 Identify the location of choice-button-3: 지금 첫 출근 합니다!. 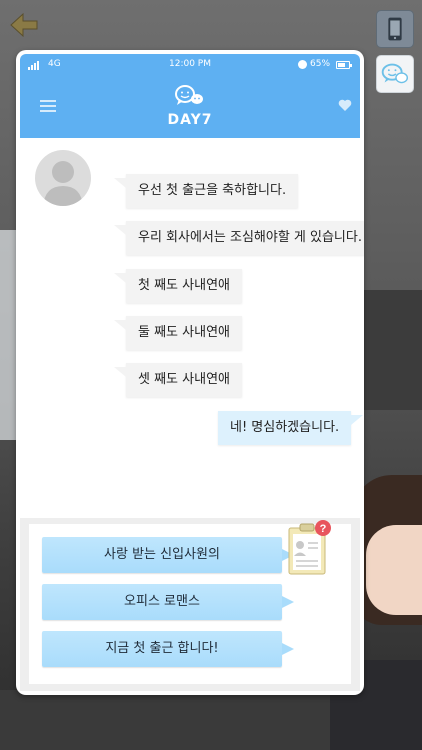
(168, 649).